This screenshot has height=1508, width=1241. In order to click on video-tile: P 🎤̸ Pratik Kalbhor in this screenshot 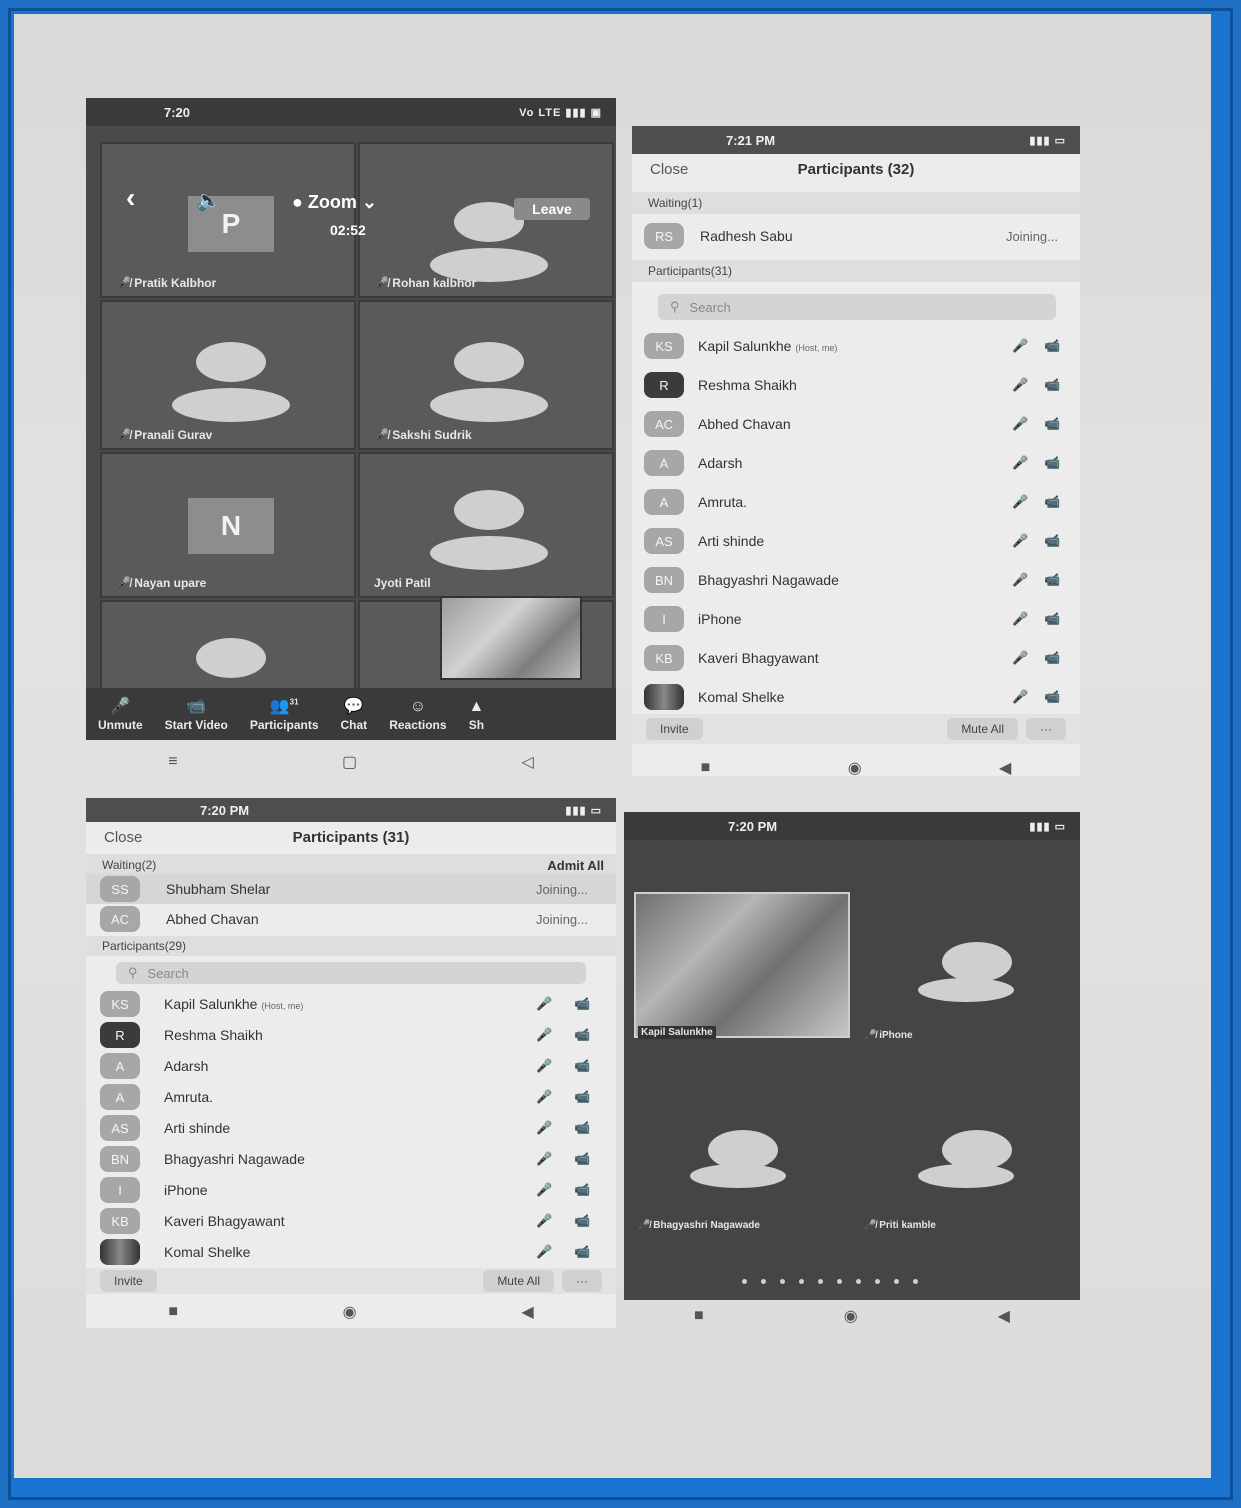, I will do `click(228, 220)`.